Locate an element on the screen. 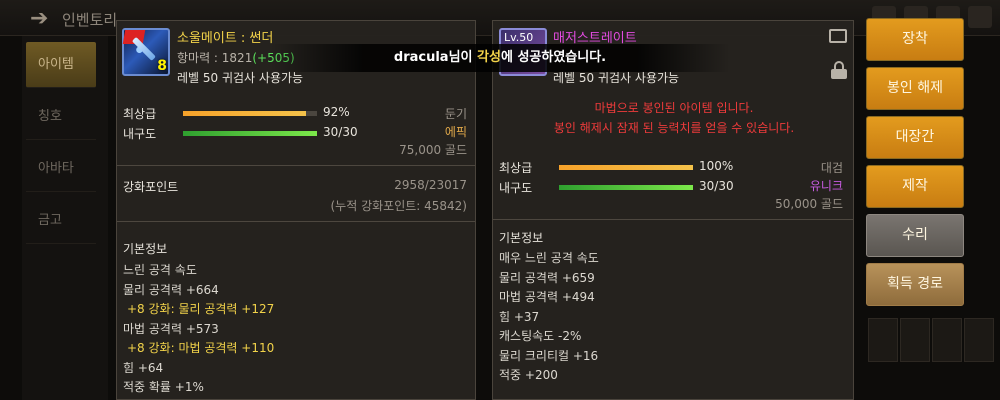  unseal-button: 봉인 해제 is located at coordinates (915, 88).